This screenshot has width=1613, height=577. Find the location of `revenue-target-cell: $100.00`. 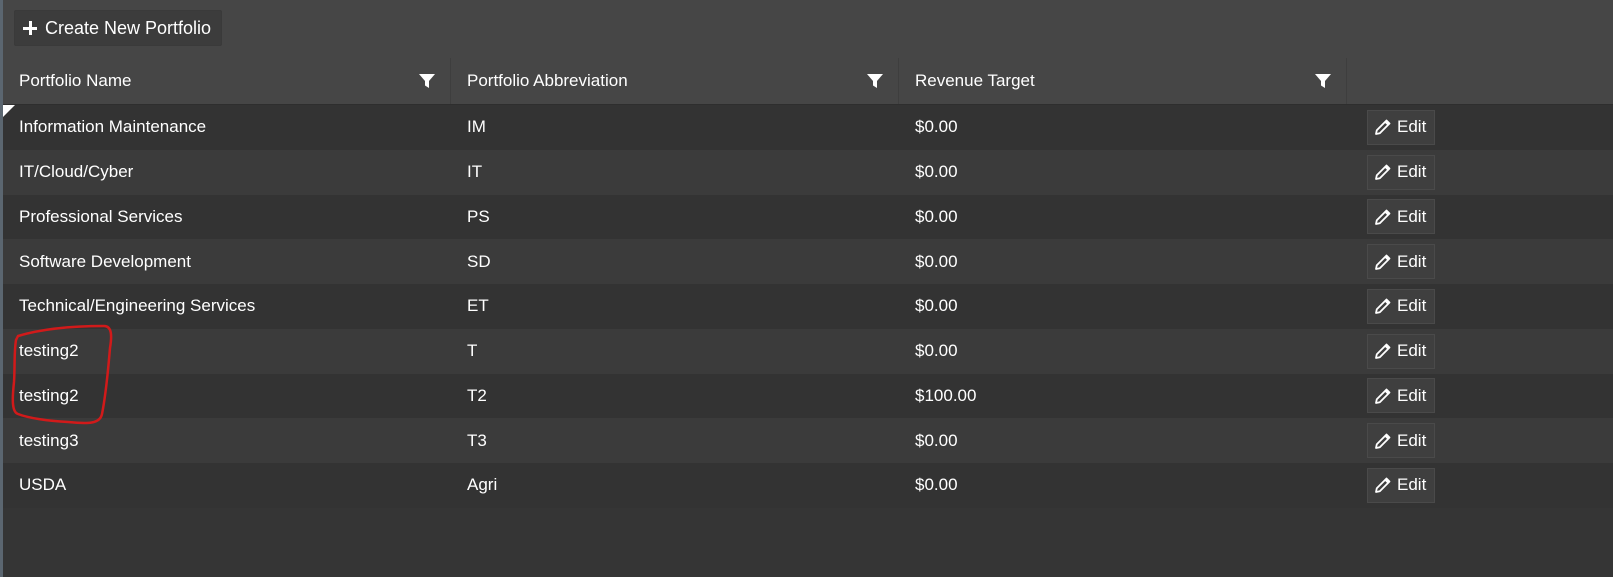

revenue-target-cell: $100.00 is located at coordinates (946, 395).